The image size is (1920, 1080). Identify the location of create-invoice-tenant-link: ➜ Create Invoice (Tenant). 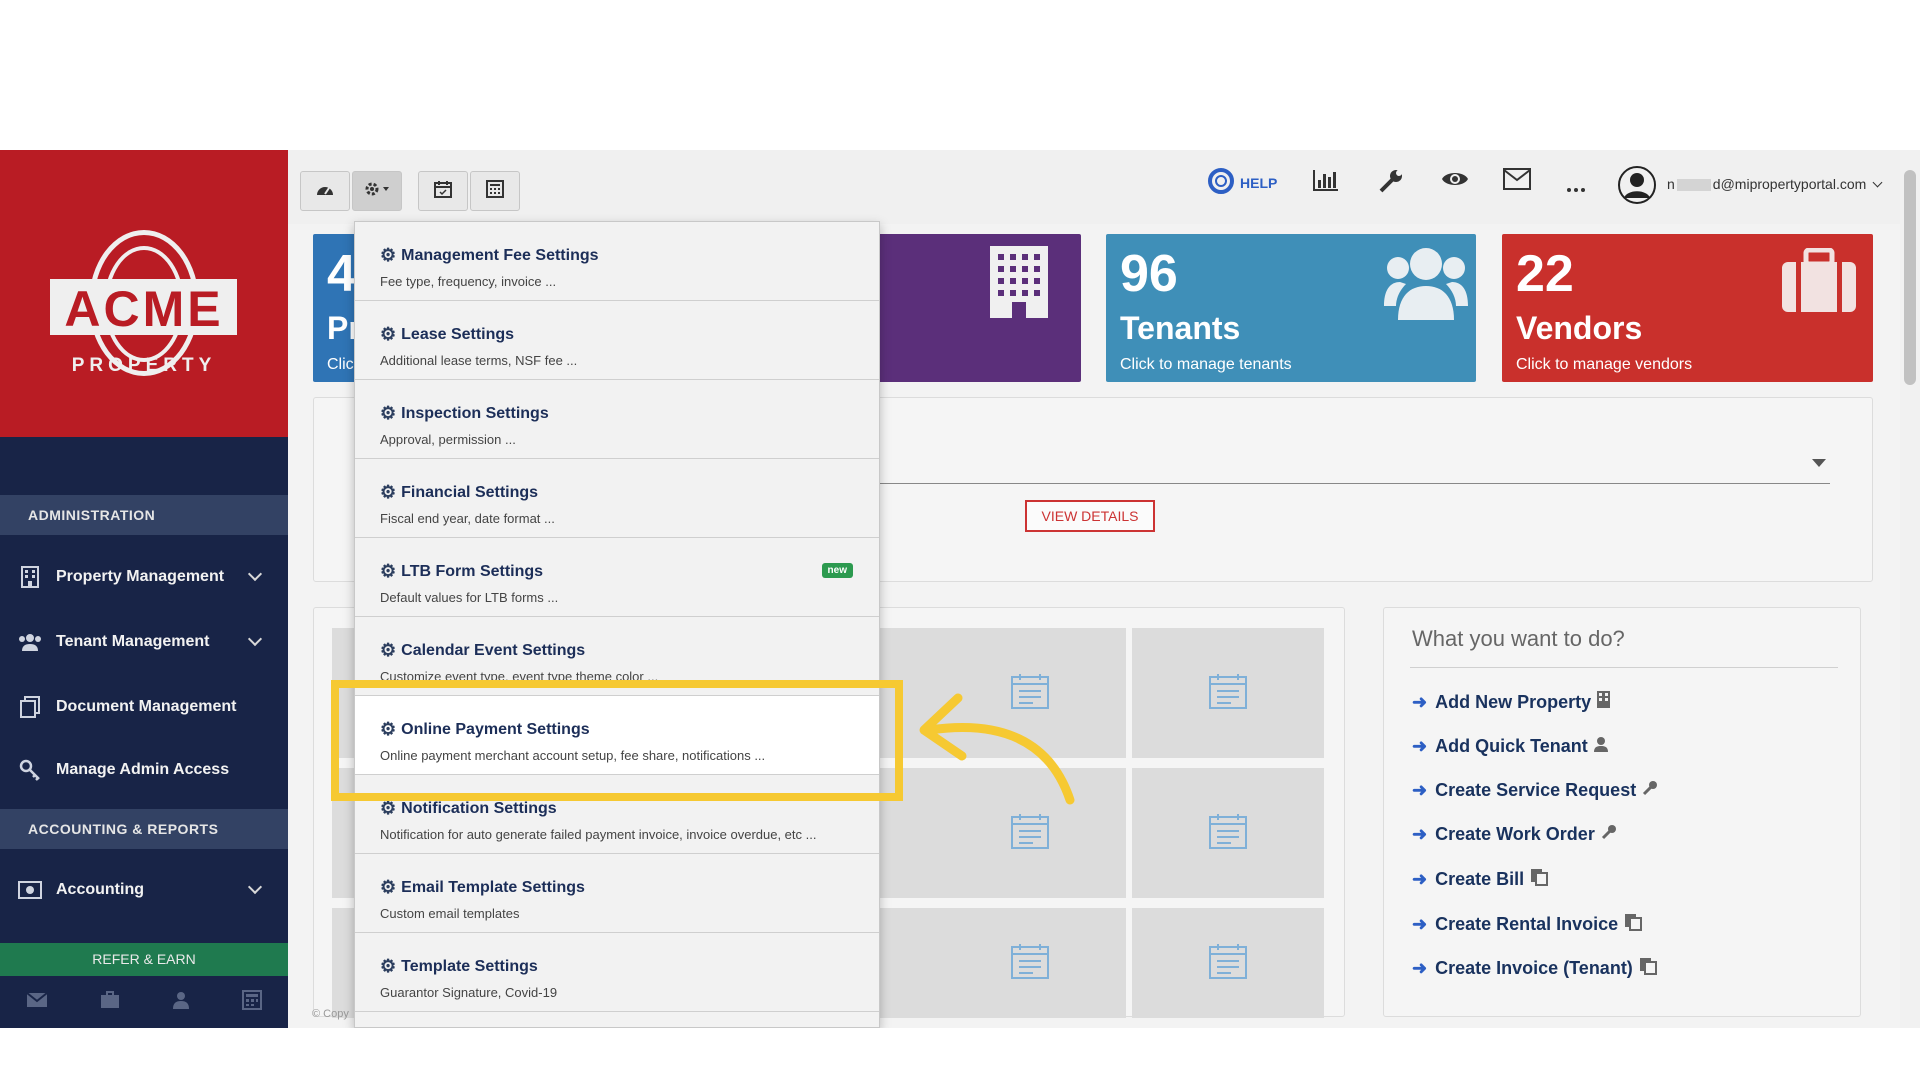
(1534, 968).